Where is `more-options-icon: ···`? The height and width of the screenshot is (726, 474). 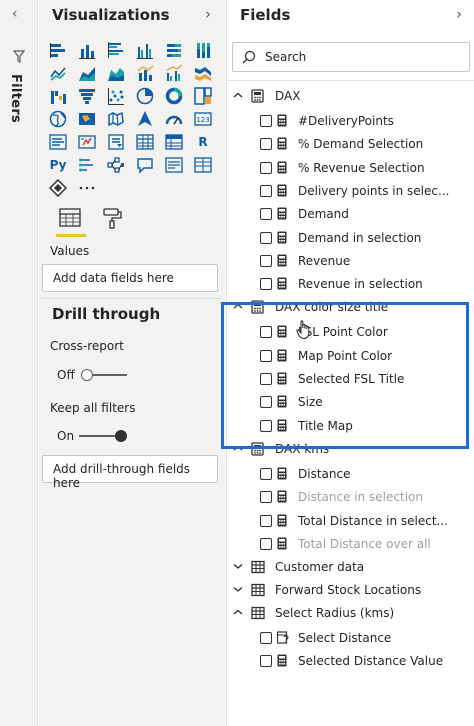 more-options-icon: ··· is located at coordinates (463, 304).